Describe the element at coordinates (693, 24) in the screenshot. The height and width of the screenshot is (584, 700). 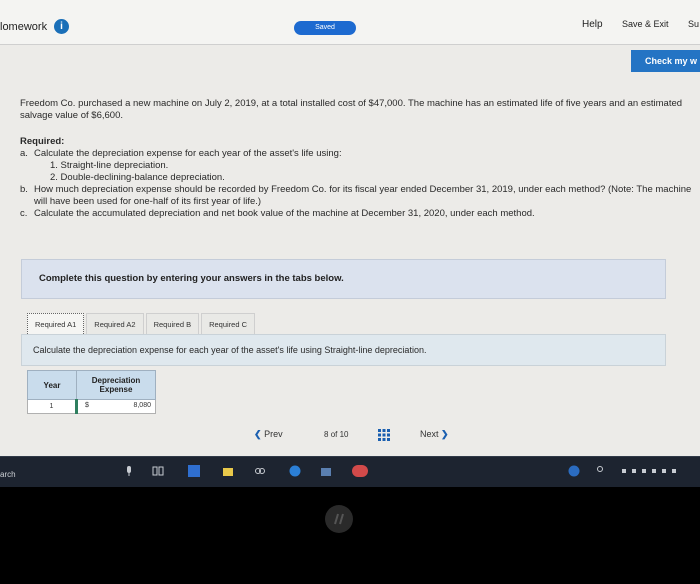
I see `submit-button: Su` at that location.